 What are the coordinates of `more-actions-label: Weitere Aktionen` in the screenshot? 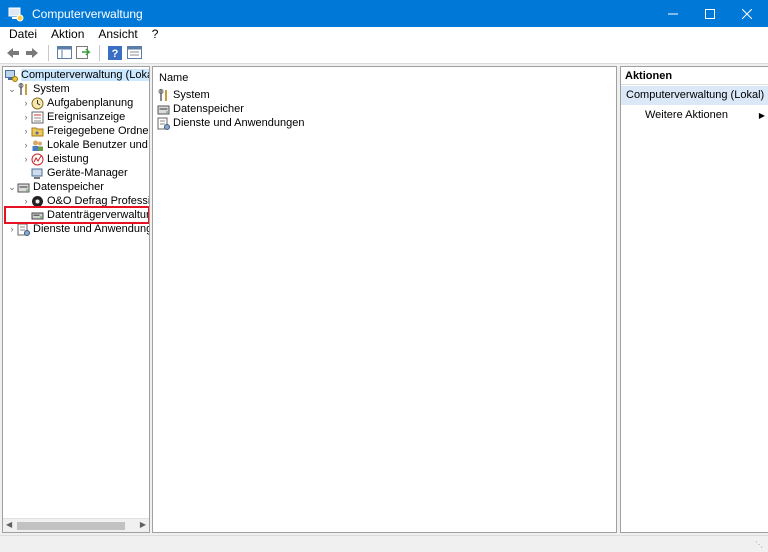 It's located at (686, 115).